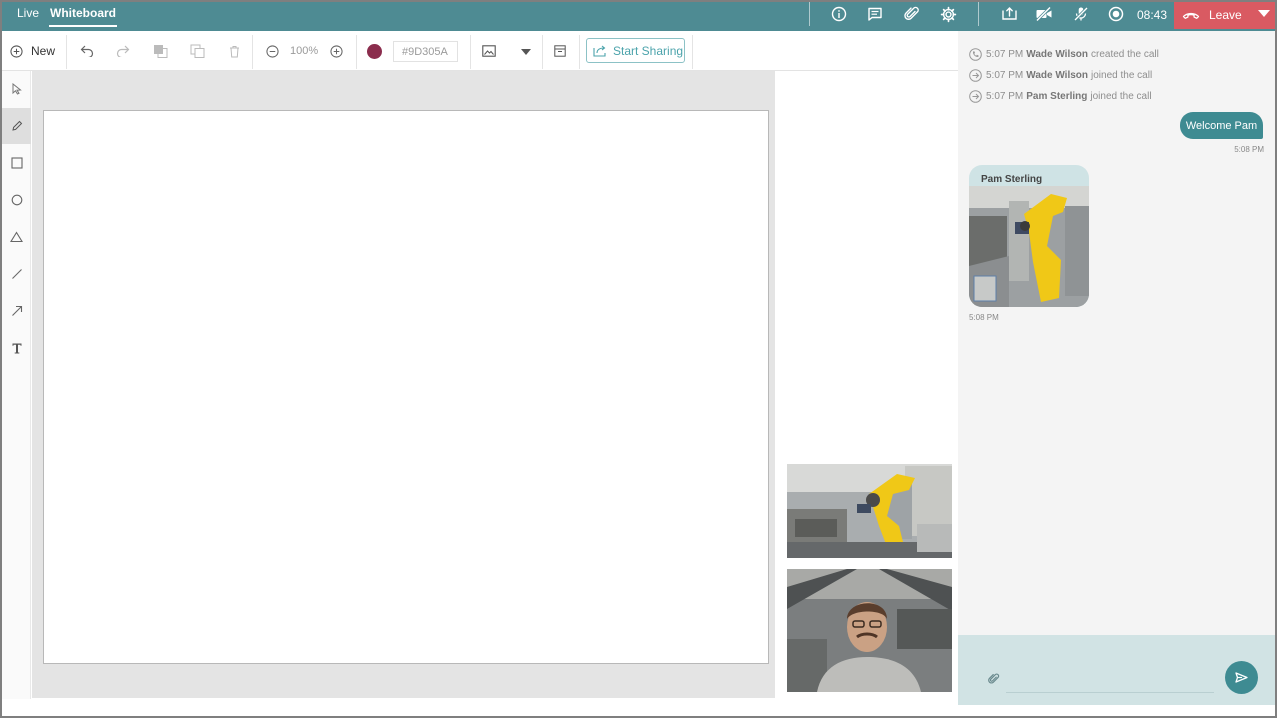 The height and width of the screenshot is (718, 1277). What do you see at coordinates (480, 51) in the screenshot?
I see `whiteboard-toolbar: New 100% #9D305A Start Sharing` at bounding box center [480, 51].